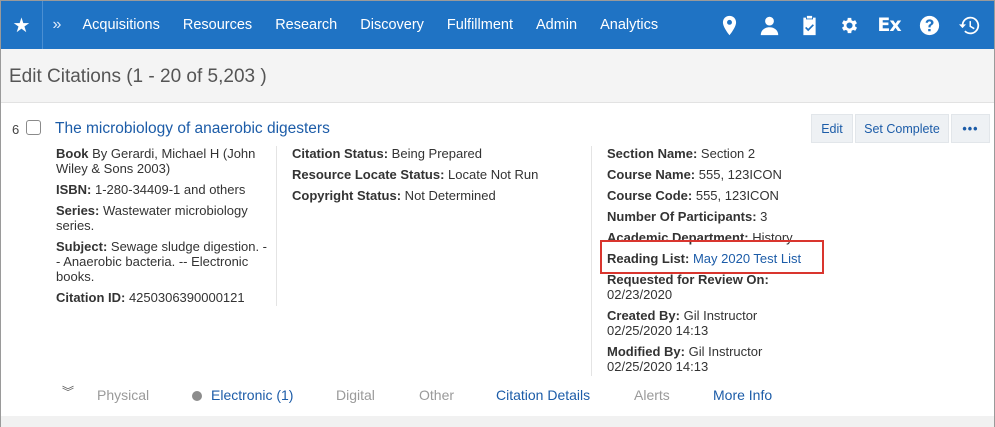 The width and height of the screenshot is (995, 427). I want to click on course-name-label: Course Name:, so click(651, 174).